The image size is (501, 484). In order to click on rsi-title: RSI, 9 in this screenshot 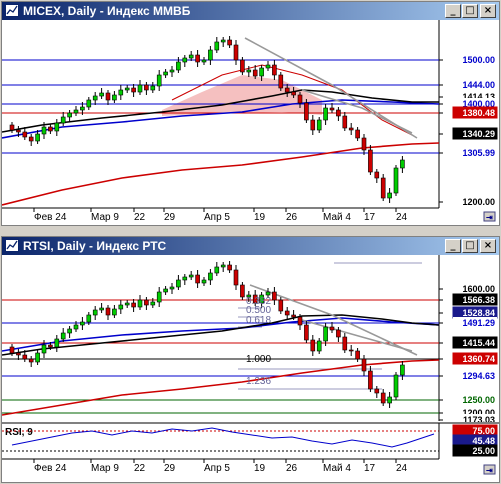, I will do `click(19, 432)`.